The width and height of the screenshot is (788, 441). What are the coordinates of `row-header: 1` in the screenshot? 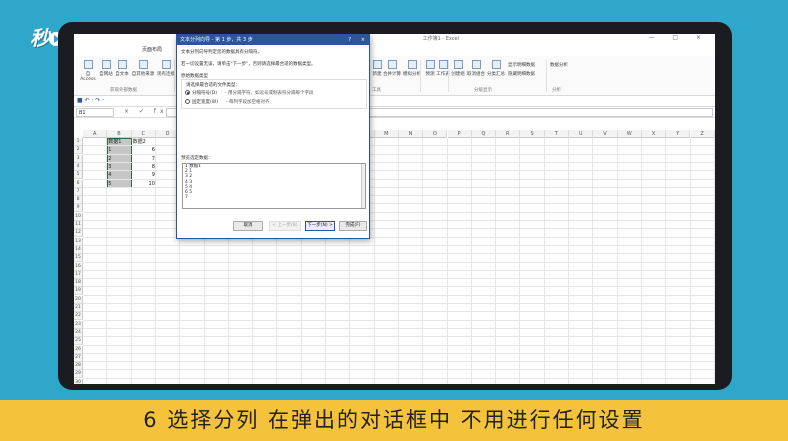 It's located at (78, 142).